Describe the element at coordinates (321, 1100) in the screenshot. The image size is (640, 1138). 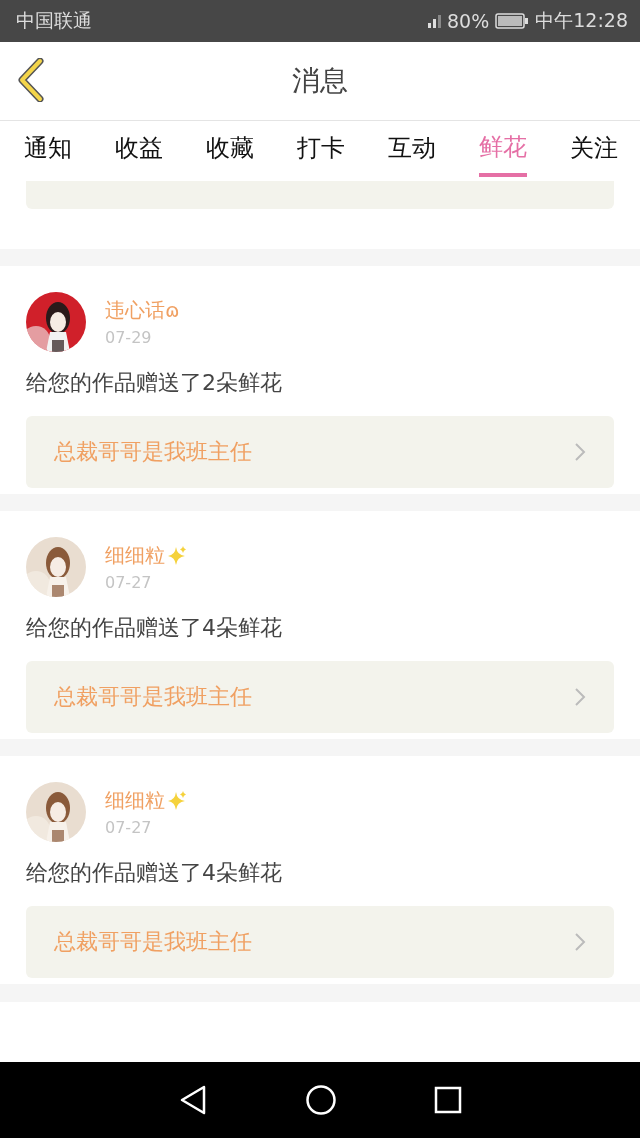
I see `home-nav-icon` at that location.